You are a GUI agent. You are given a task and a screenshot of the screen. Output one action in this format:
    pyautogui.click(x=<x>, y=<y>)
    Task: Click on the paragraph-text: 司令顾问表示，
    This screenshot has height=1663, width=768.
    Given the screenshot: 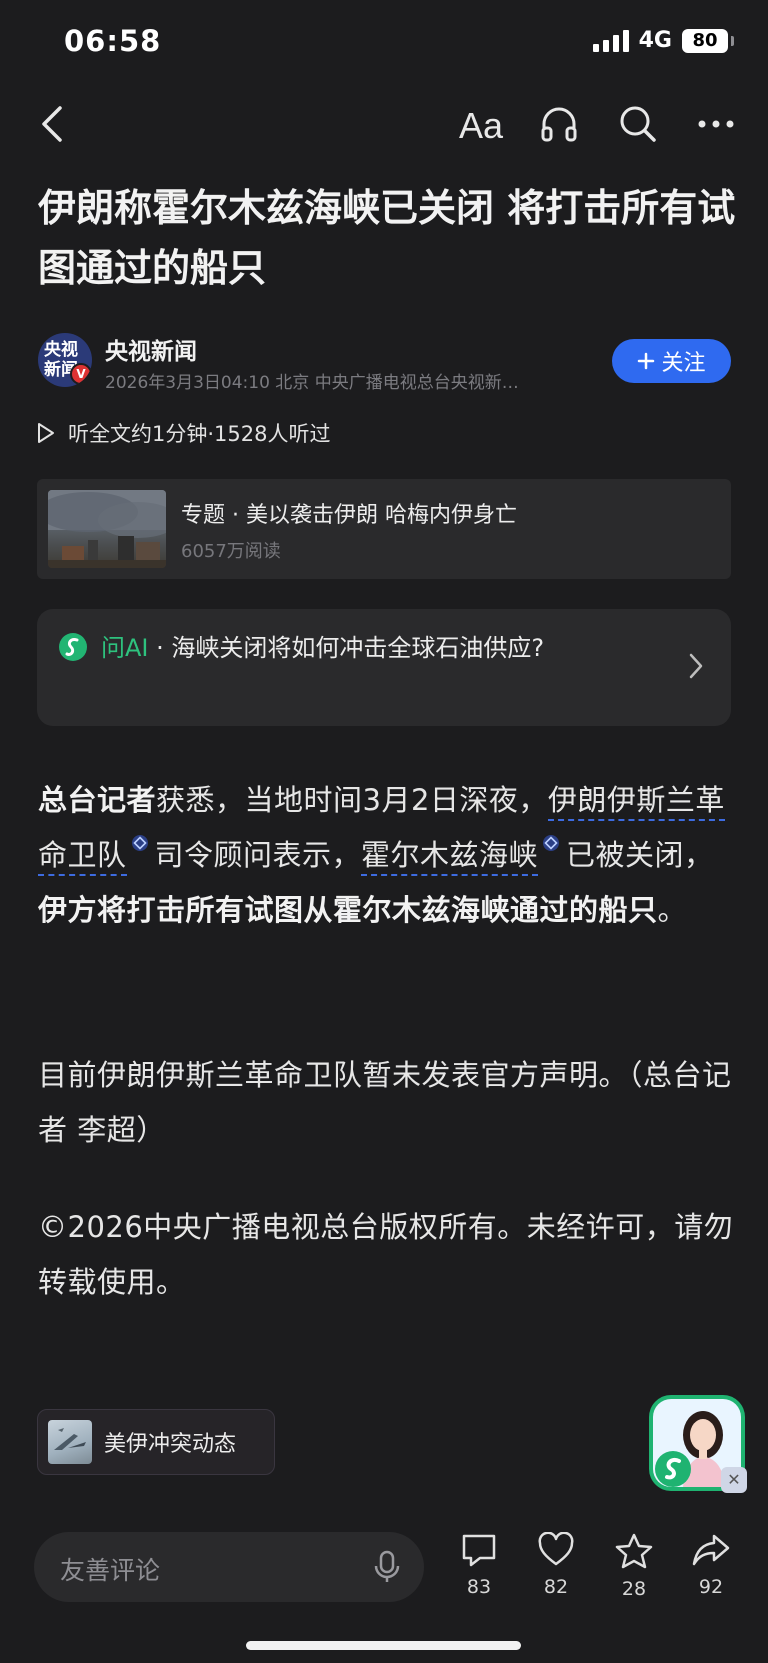 What is the action you would take?
    pyautogui.click(x=258, y=855)
    